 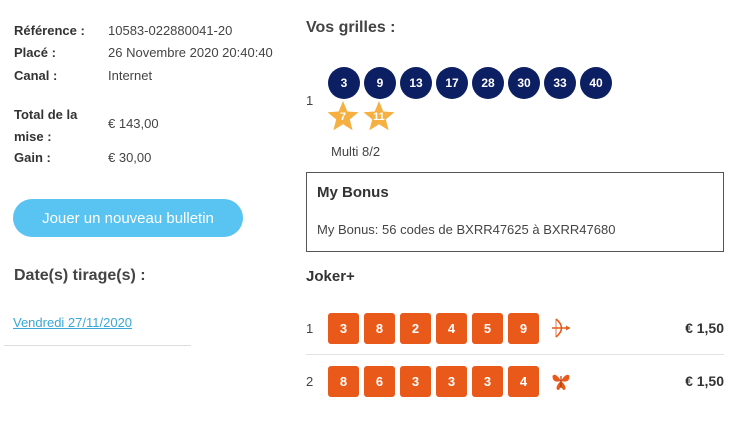 What do you see at coordinates (351, 27) in the screenshot?
I see `grids-title: Vos grilles :` at bounding box center [351, 27].